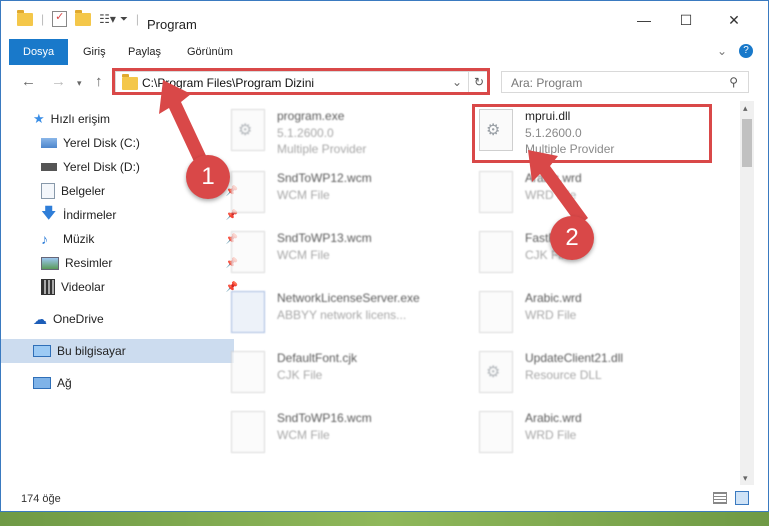  Describe the element at coordinates (121, 239) in the screenshot. I see `sidebar-item-music: ♪ Müzik 📌` at that location.